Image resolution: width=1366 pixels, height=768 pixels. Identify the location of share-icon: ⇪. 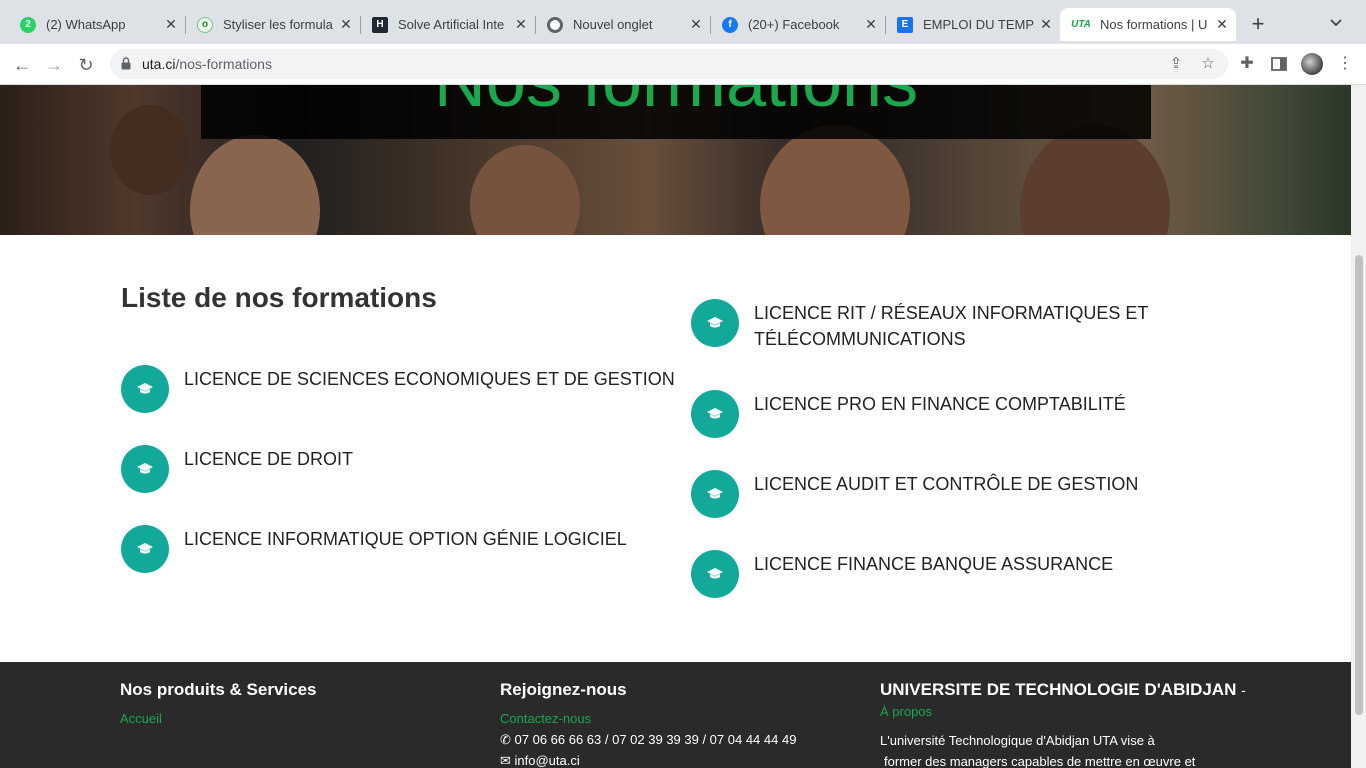
(1176, 64).